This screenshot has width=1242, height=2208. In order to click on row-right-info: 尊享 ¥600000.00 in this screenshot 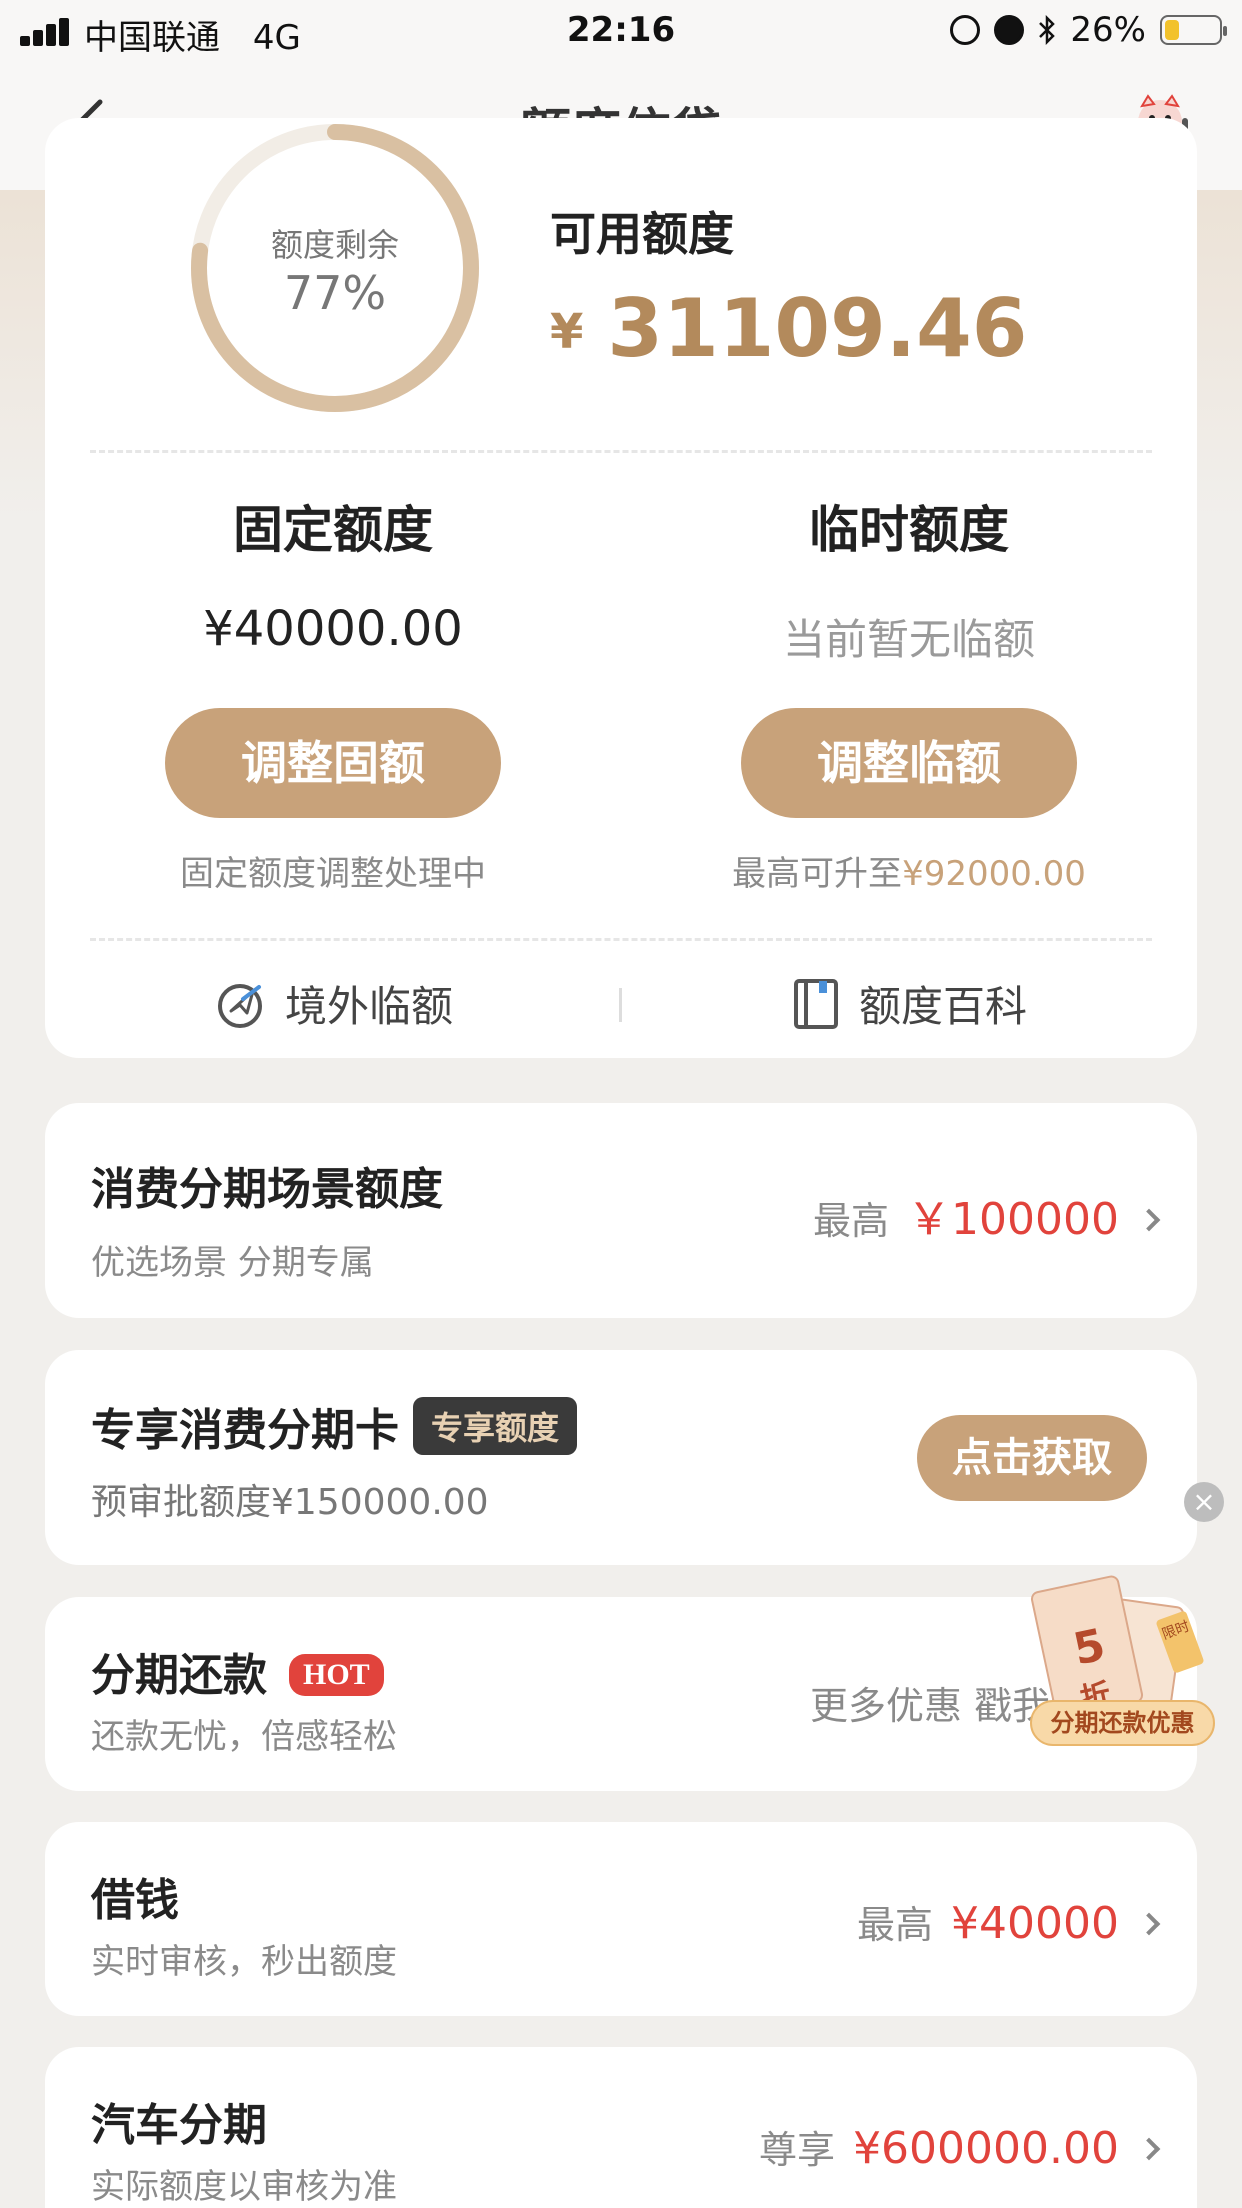, I will do `click(960, 2146)`.